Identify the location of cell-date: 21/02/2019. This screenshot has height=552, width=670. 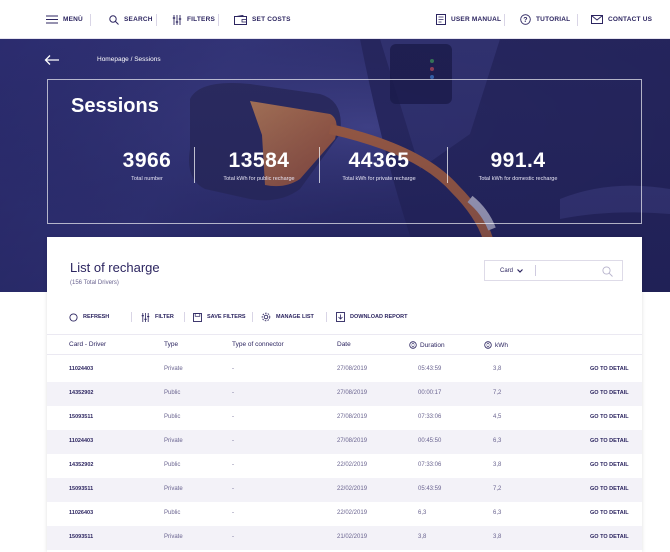
(352, 537).